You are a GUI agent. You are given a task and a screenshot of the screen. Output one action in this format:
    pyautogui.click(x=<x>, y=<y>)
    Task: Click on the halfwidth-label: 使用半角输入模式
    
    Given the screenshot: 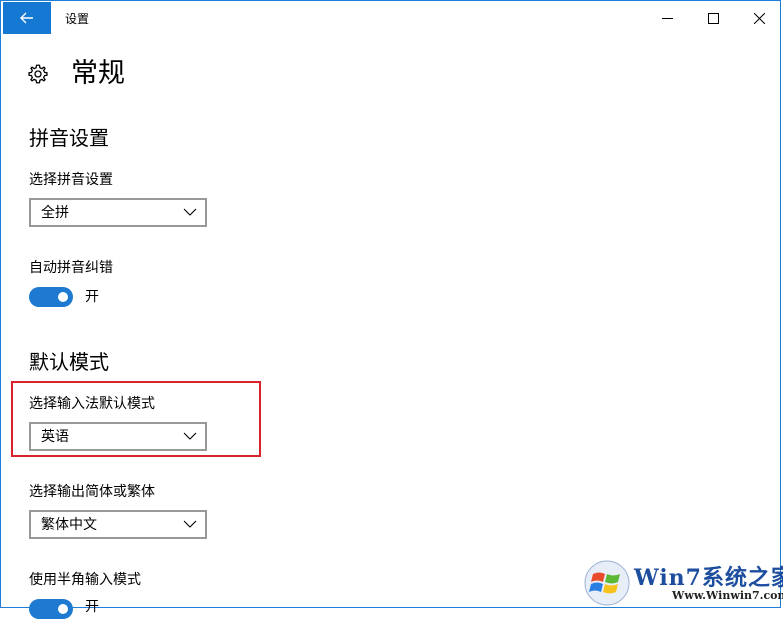 What is the action you would take?
    pyautogui.click(x=85, y=580)
    